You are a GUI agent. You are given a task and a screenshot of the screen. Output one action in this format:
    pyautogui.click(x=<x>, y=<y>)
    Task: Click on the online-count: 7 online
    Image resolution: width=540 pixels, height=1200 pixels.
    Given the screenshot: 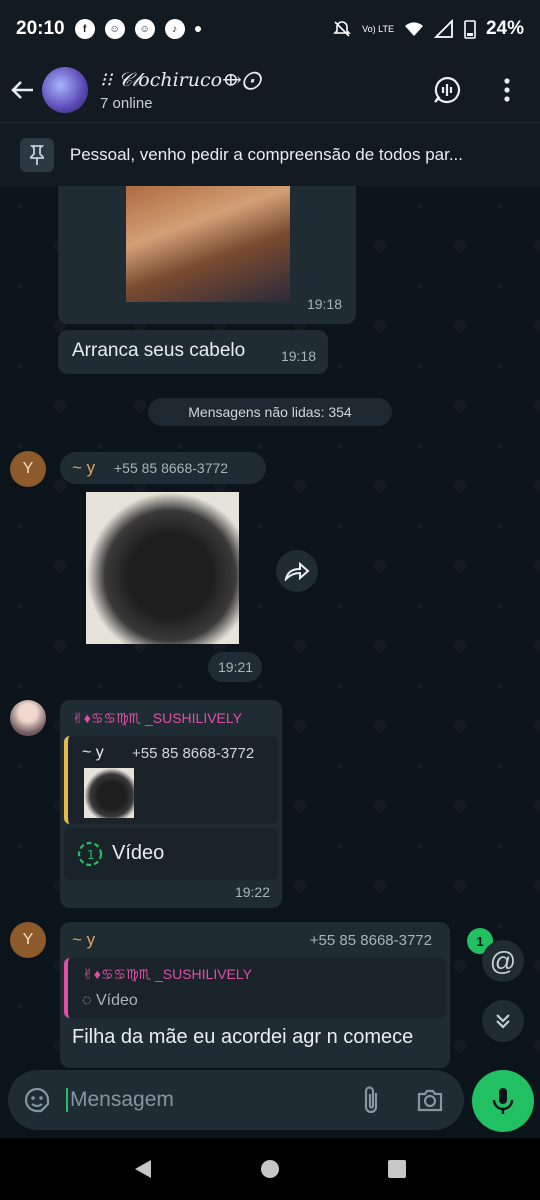 What is the action you would take?
    pyautogui.click(x=126, y=103)
    